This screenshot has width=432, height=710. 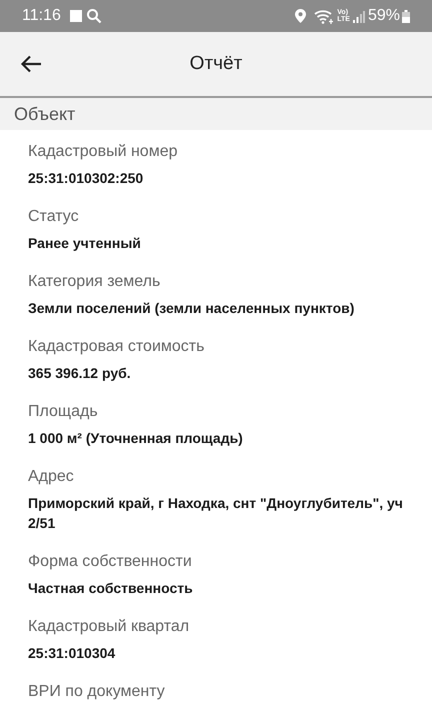 What do you see at coordinates (192, 308) in the screenshot?
I see `field-value: Земли поселений (земли населенных пунктов)` at bounding box center [192, 308].